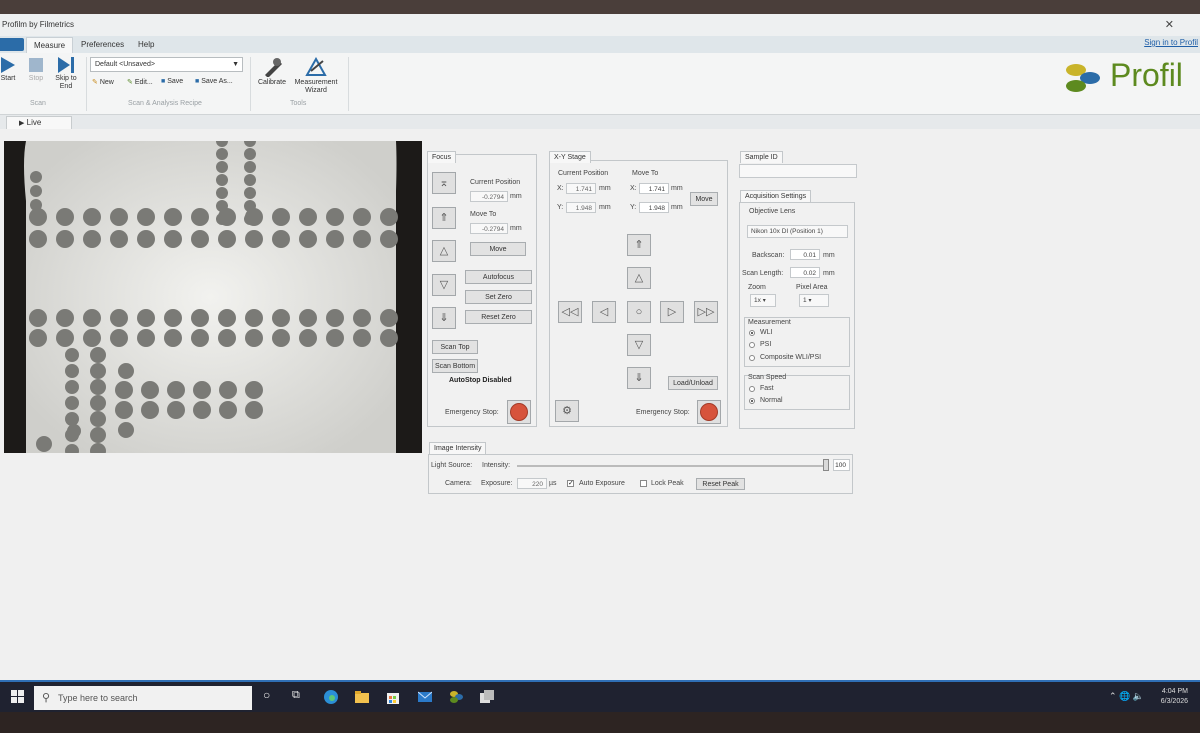 Image resolution: width=1200 pixels, height=733 pixels. I want to click on tab-live: ▶ Live, so click(39, 122).